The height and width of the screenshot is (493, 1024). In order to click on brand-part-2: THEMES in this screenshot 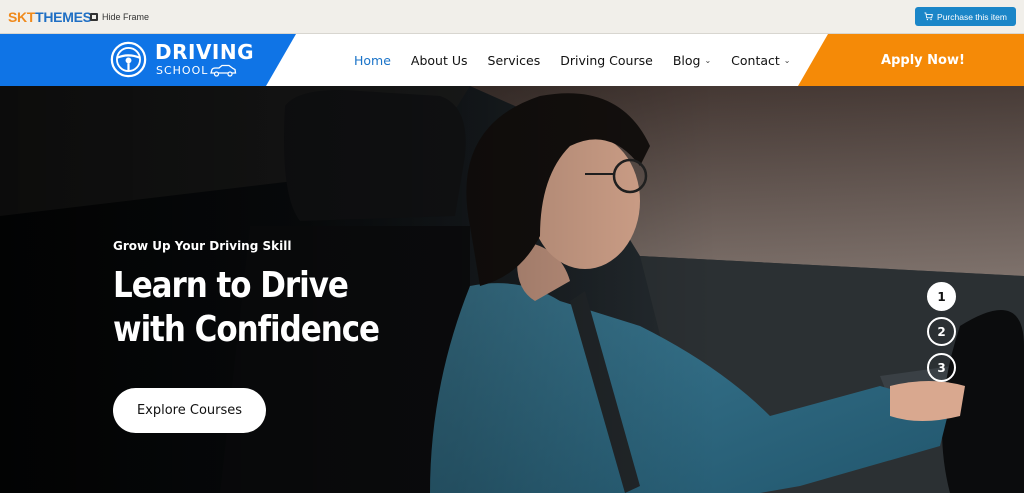, I will do `click(63, 17)`.